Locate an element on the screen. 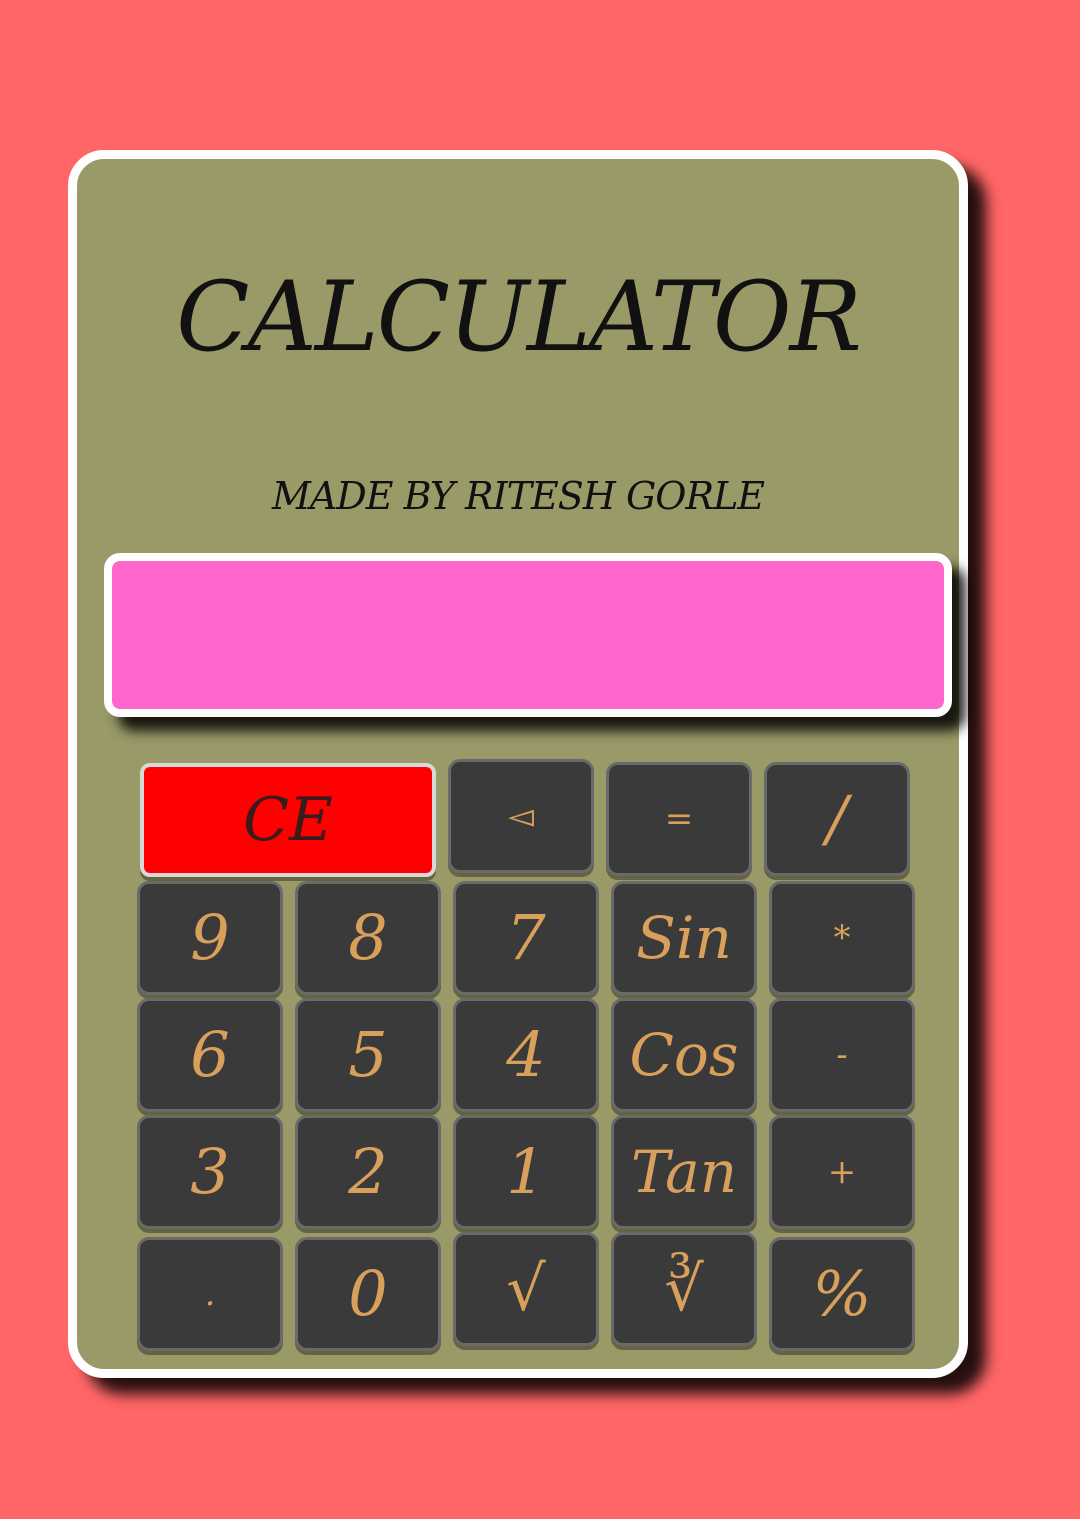 The height and width of the screenshot is (1519, 1080). app-title: CALCULATOR is located at coordinates (519, 317).